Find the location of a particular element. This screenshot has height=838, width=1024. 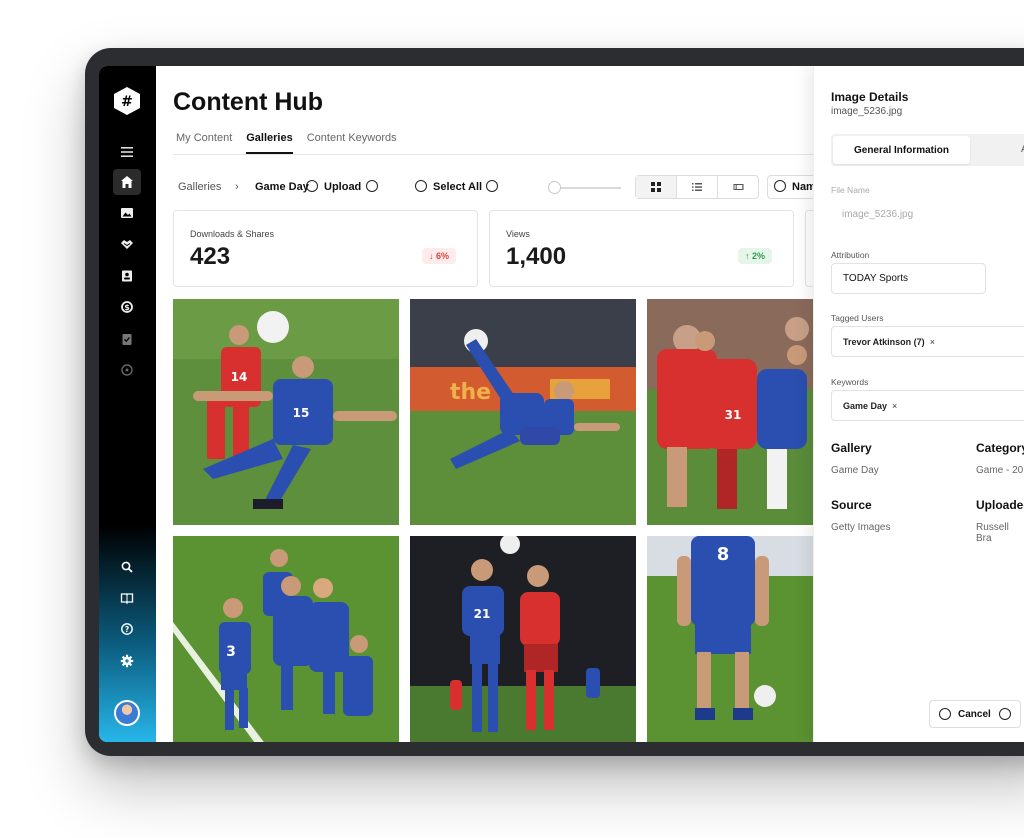

jersey-number: 21 is located at coordinates (482, 614).